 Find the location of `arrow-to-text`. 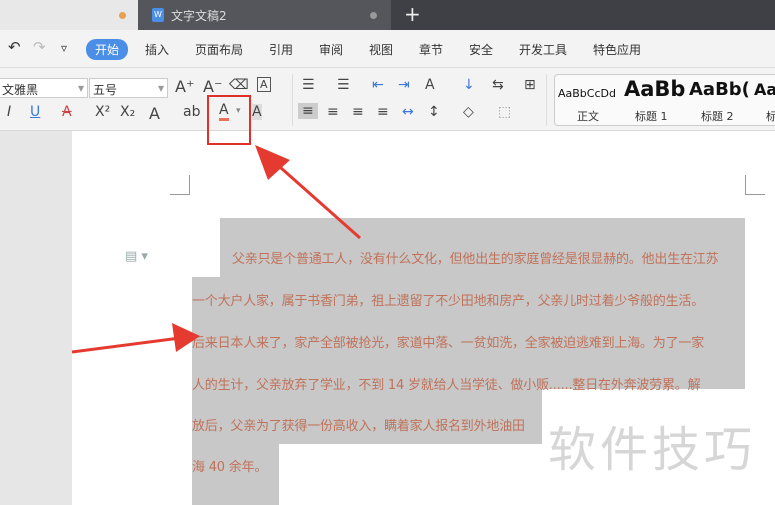

arrow-to-text is located at coordinates (135, 338).